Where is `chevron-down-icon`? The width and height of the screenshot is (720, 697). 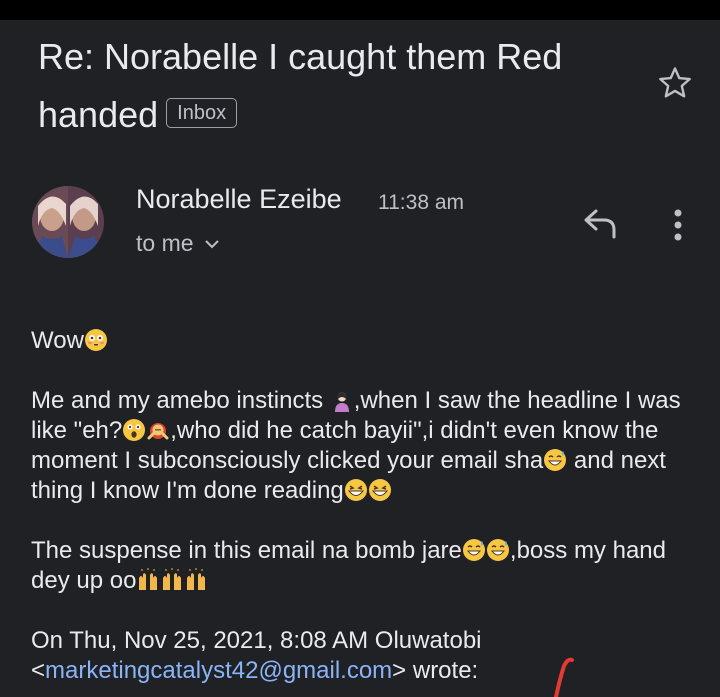 chevron-down-icon is located at coordinates (211, 243).